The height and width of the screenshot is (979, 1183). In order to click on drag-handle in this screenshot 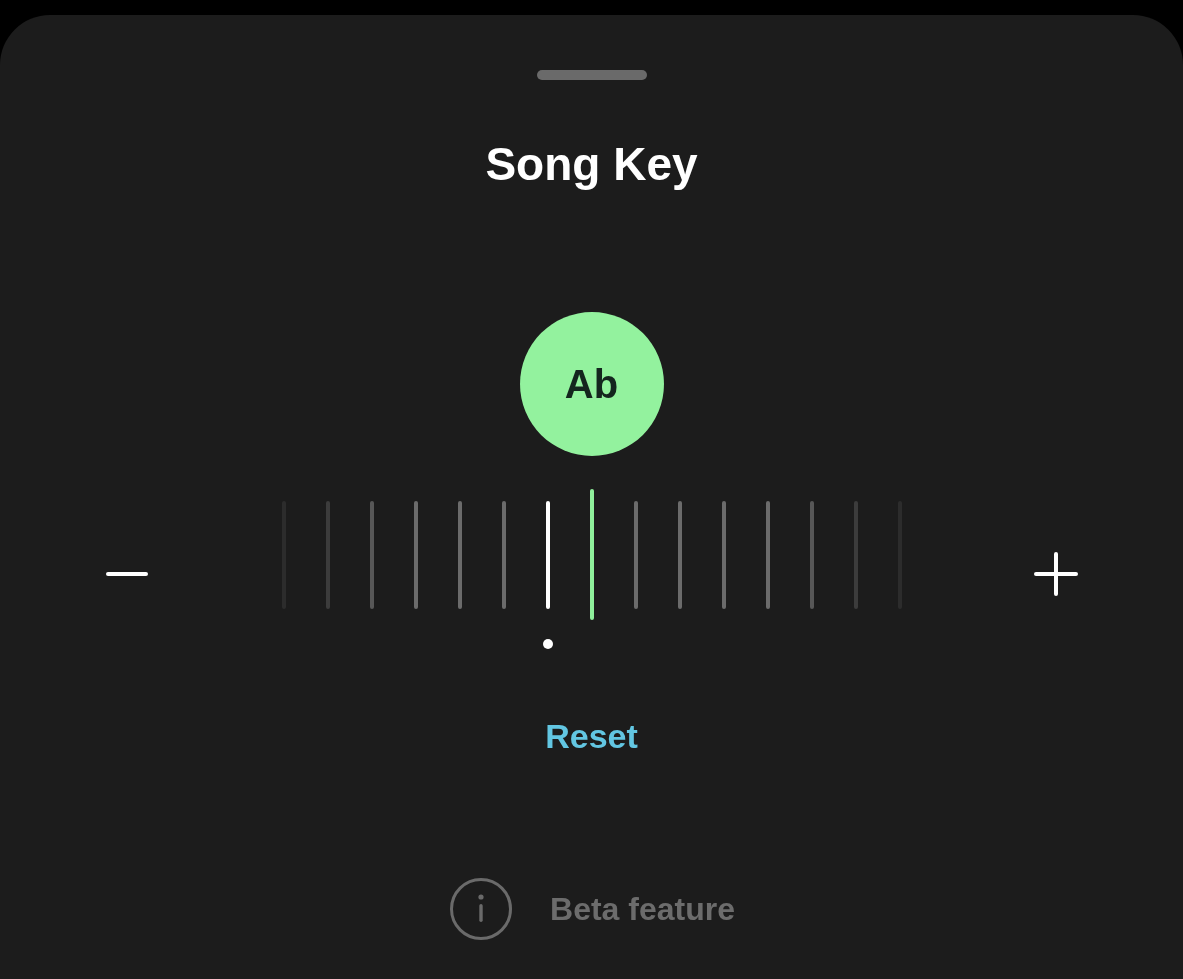, I will do `click(591, 75)`.